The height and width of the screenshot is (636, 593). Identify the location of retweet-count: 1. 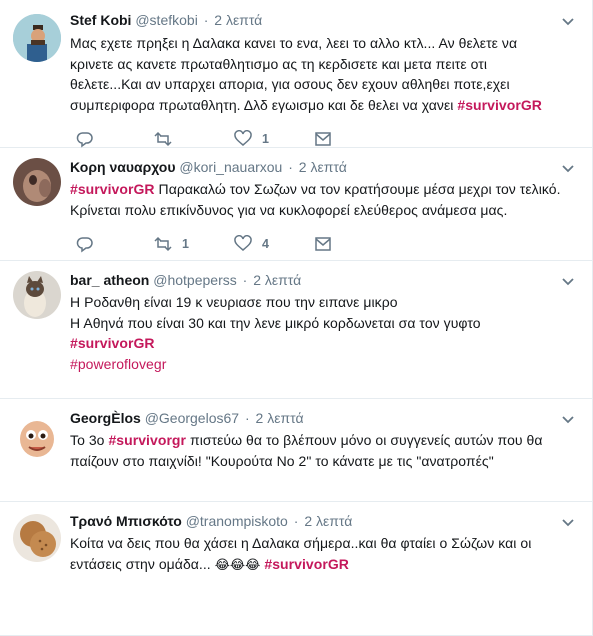
(185, 244).